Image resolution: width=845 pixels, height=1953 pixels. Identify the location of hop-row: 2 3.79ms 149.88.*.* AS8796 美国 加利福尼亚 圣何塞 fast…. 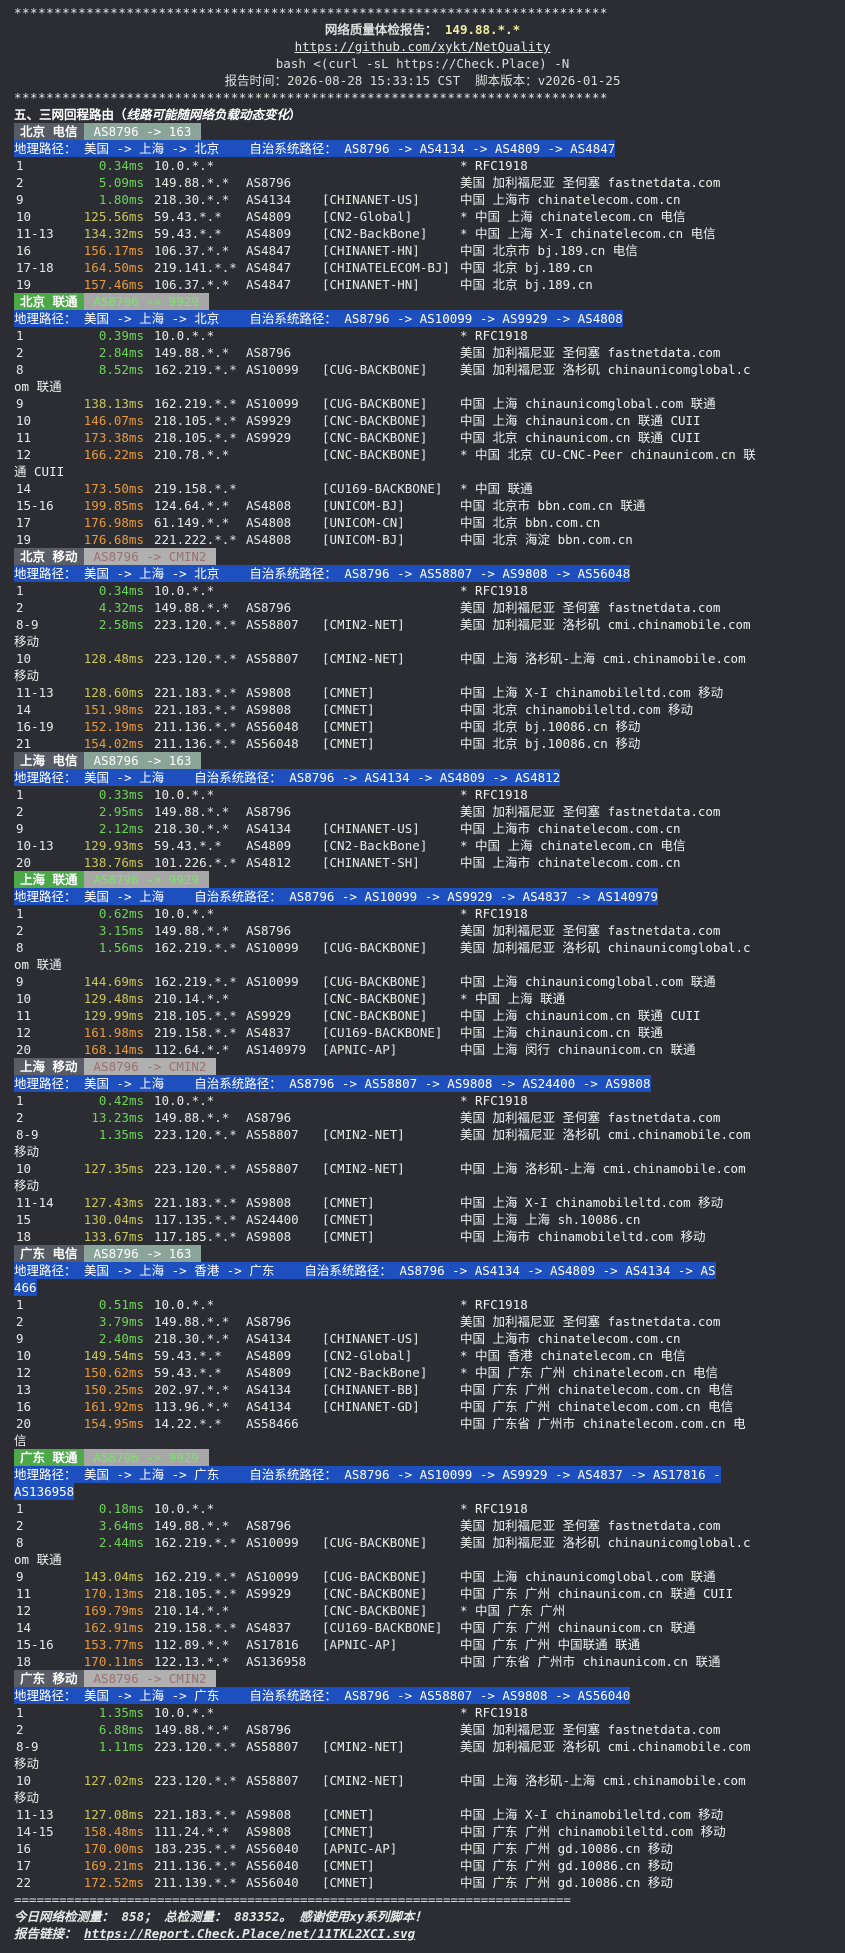
(422, 1321).